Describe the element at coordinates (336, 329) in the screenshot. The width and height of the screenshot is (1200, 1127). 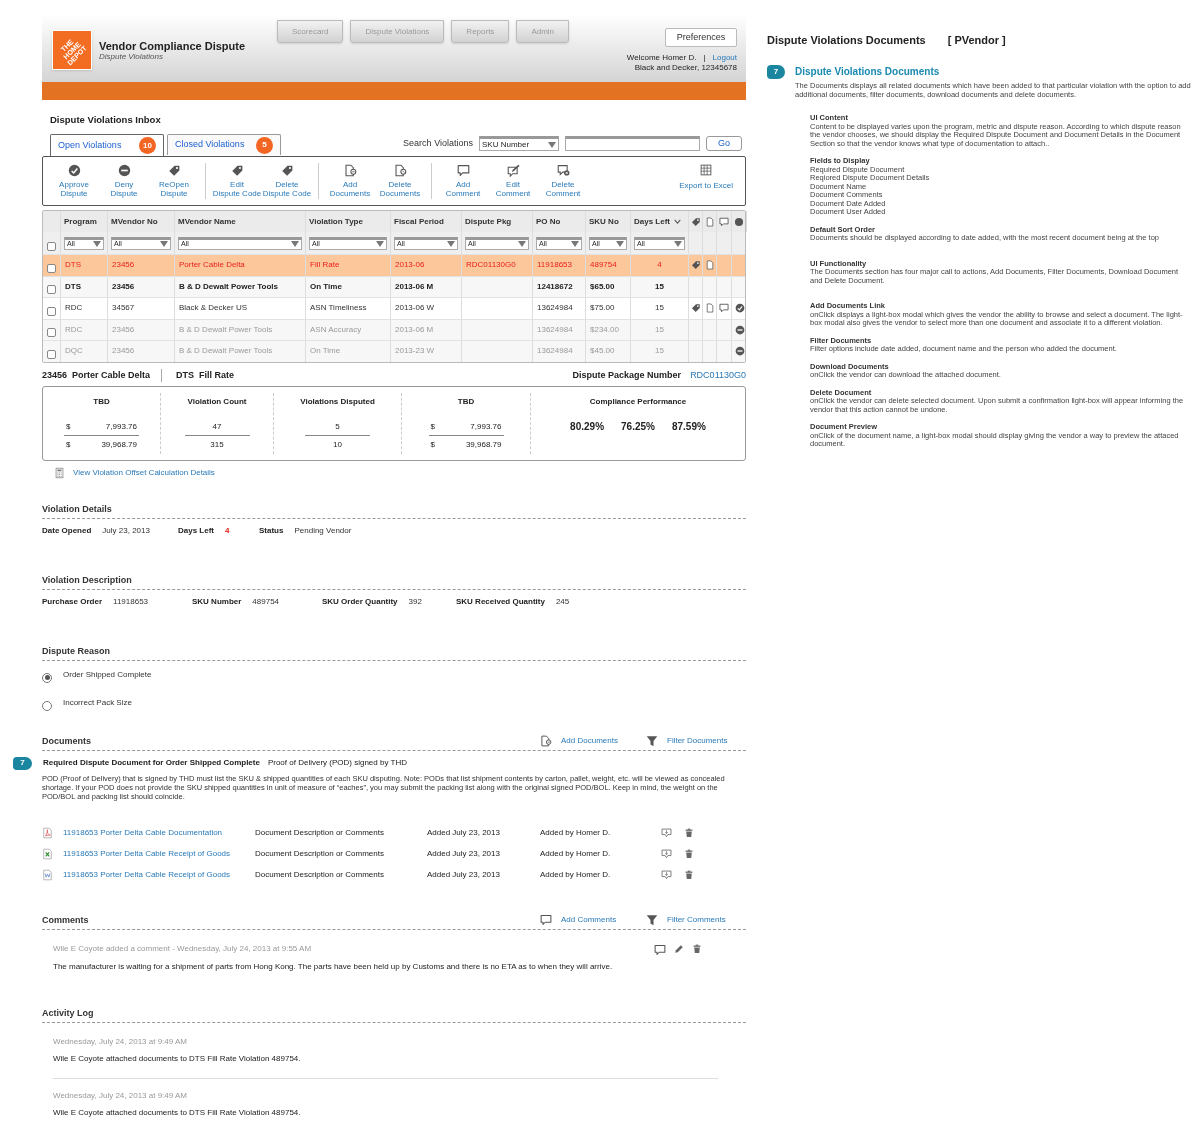
I see `table-cell: ASN Accuracy` at that location.